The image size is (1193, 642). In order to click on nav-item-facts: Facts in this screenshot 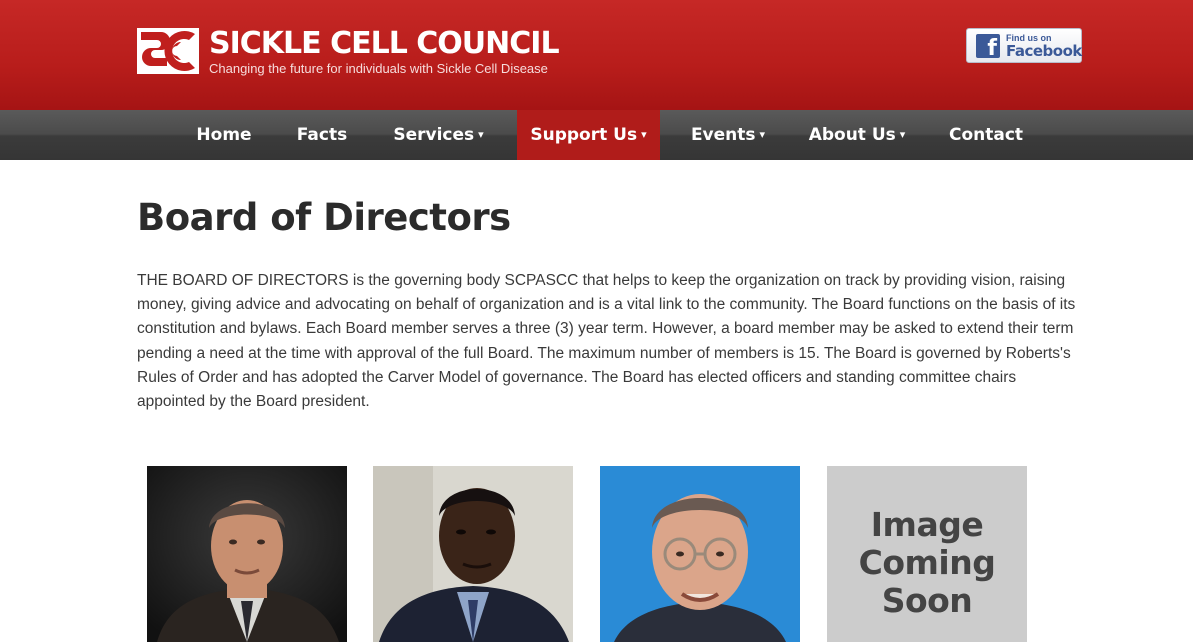, I will do `click(322, 135)`.